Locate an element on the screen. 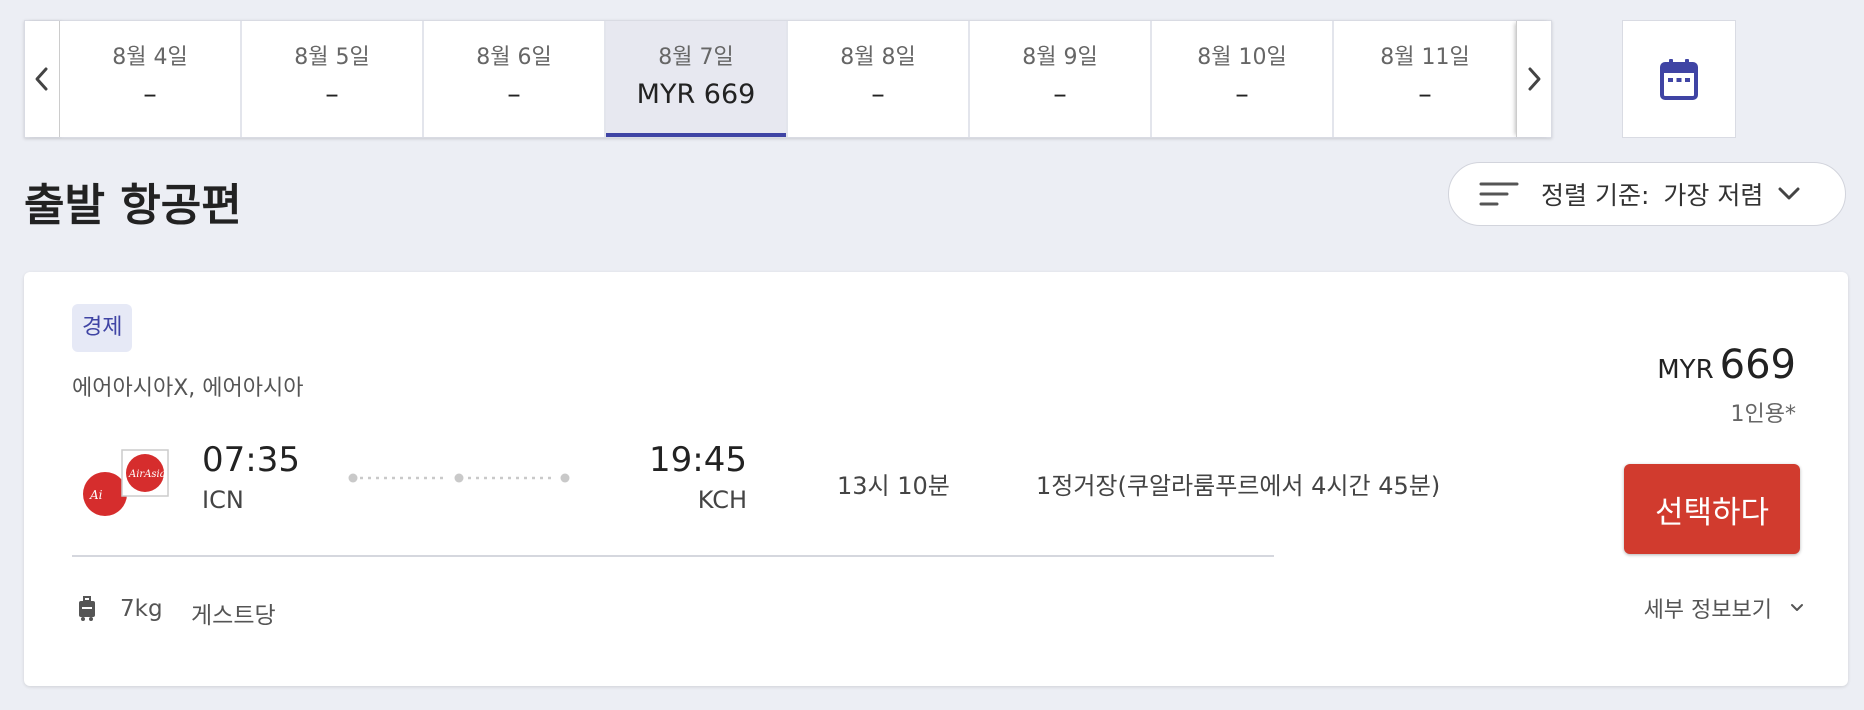 The height and width of the screenshot is (710, 1864). chevron-right-icon is located at coordinates (1534, 79).